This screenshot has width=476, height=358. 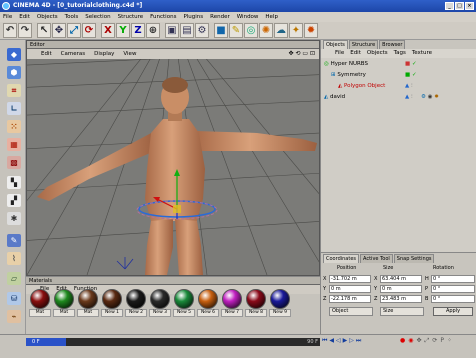 What do you see at coordinates (302, 53) in the screenshot?
I see `viewport-navigation-icons: ✥ ⟲ ▭ ⊡` at bounding box center [302, 53].